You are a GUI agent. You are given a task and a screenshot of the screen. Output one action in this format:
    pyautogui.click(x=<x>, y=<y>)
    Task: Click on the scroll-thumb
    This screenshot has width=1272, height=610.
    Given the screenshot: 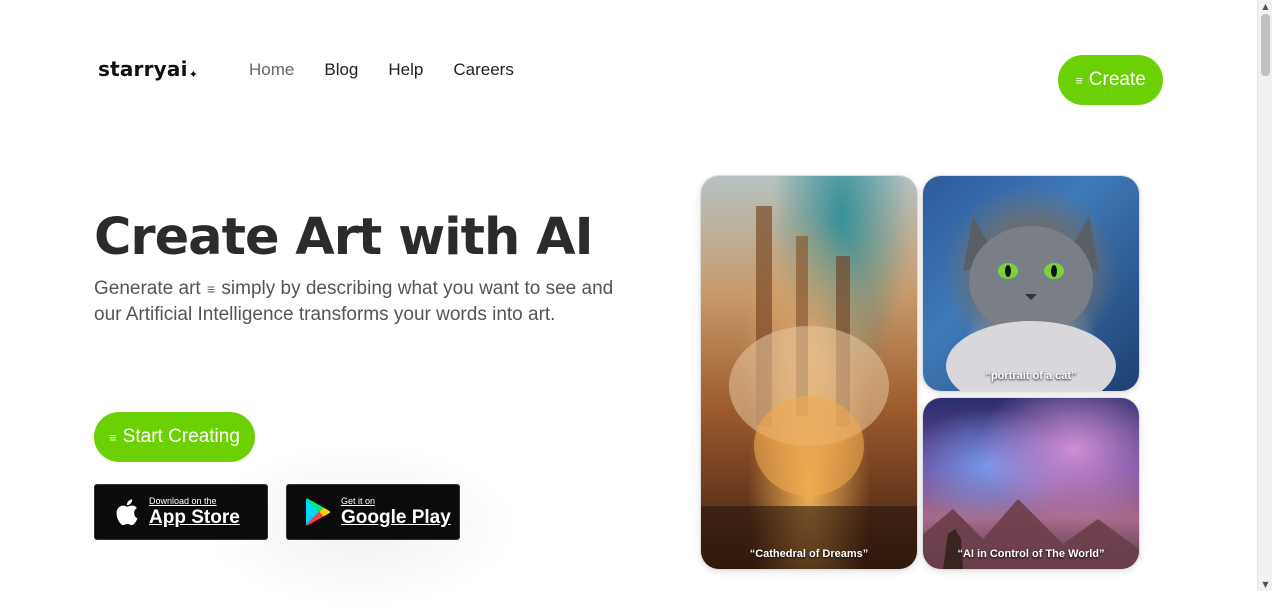 What is the action you would take?
    pyautogui.click(x=1265, y=45)
    